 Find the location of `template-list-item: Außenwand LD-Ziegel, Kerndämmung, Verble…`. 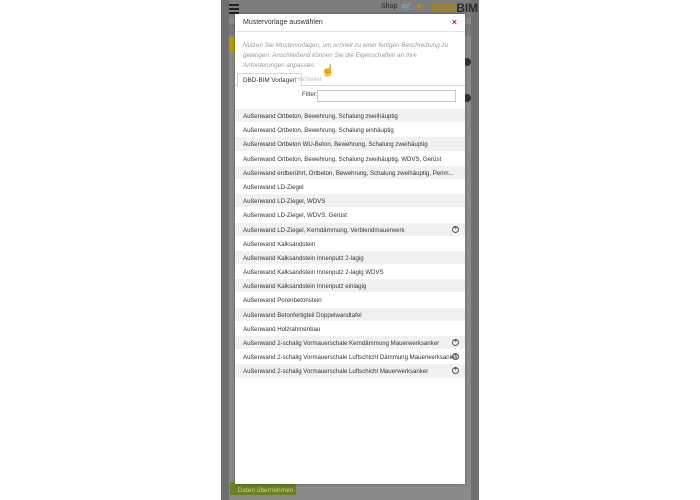

template-list-item: Außenwand LD-Ziegel, Kerndämmung, Verble… is located at coordinates (350, 229).